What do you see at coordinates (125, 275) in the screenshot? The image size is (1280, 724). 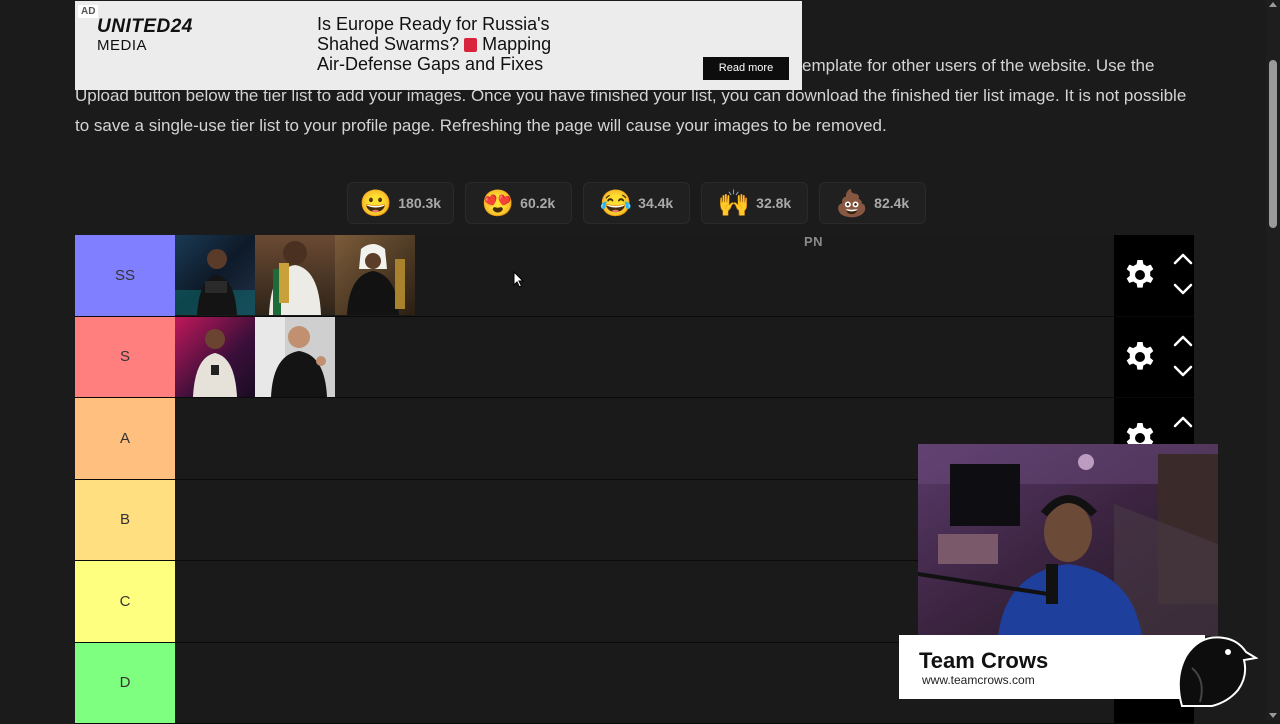 I see `tier-label: SS` at bounding box center [125, 275].